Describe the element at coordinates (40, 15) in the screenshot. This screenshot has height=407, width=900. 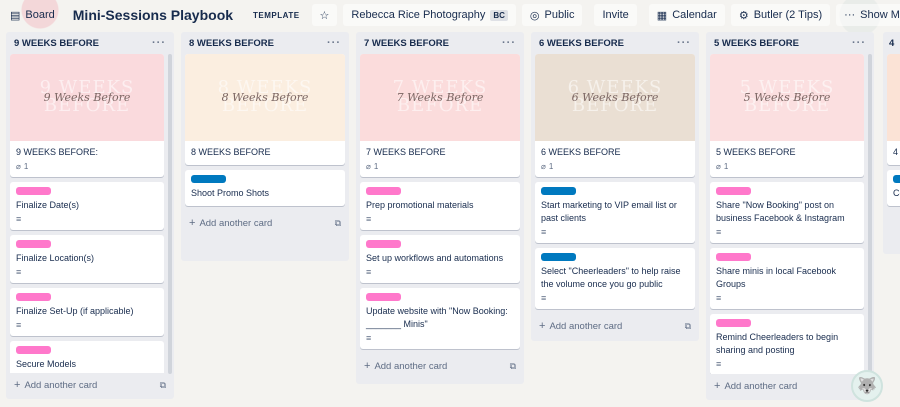
I see `board-view-label: Board` at that location.